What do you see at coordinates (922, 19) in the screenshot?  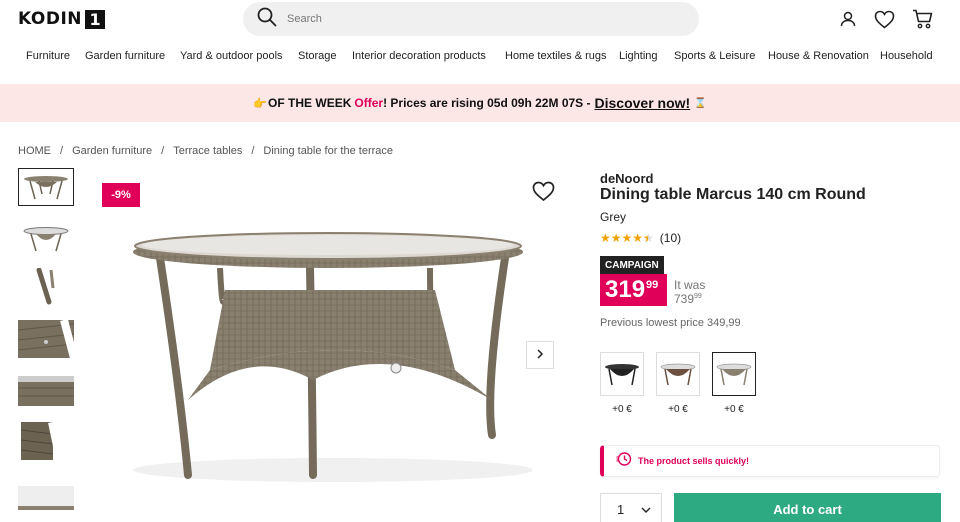 I see `cart-icon` at bounding box center [922, 19].